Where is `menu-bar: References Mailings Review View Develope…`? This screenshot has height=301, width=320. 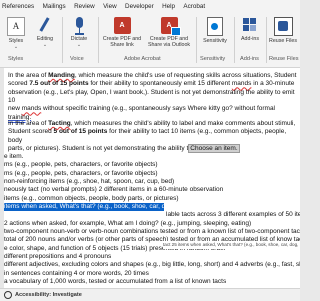 menu-bar: References Mailings Review View Develope… is located at coordinates (150, 6).